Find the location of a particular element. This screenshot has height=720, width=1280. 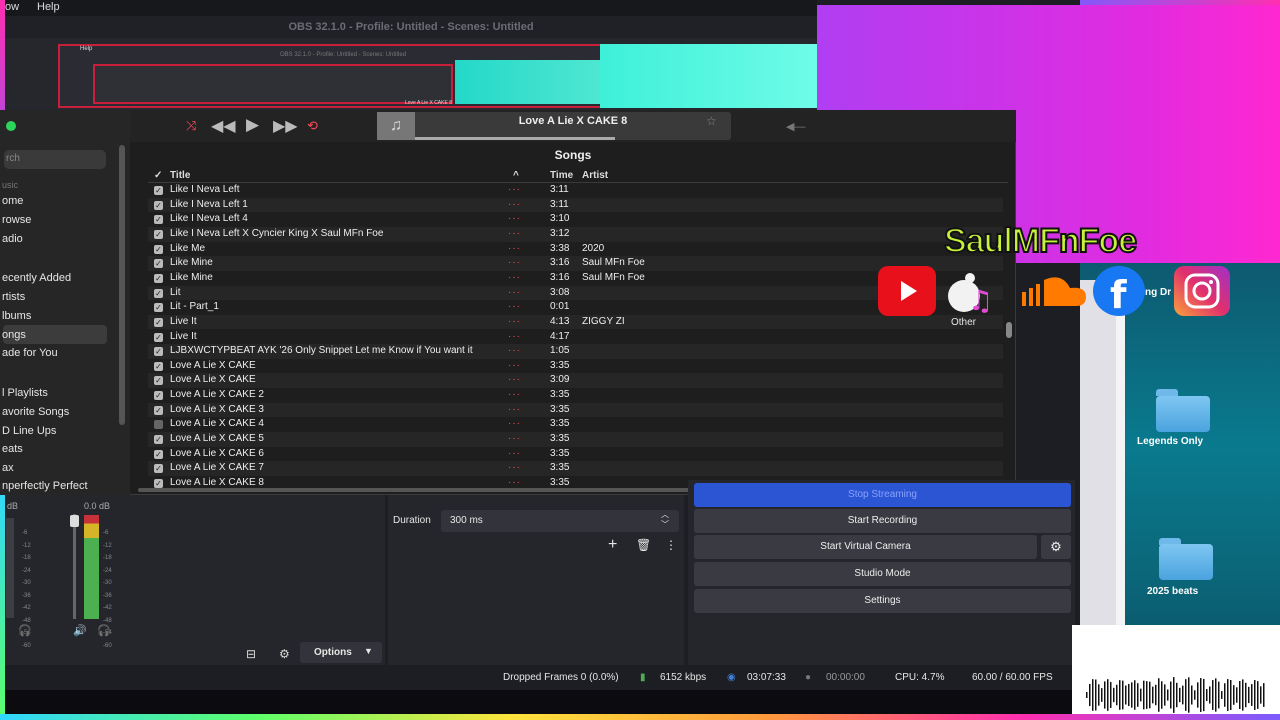

song-row: ✓ Love A Lie X CAKE 2 ··· 3:35 is located at coordinates (575, 395).